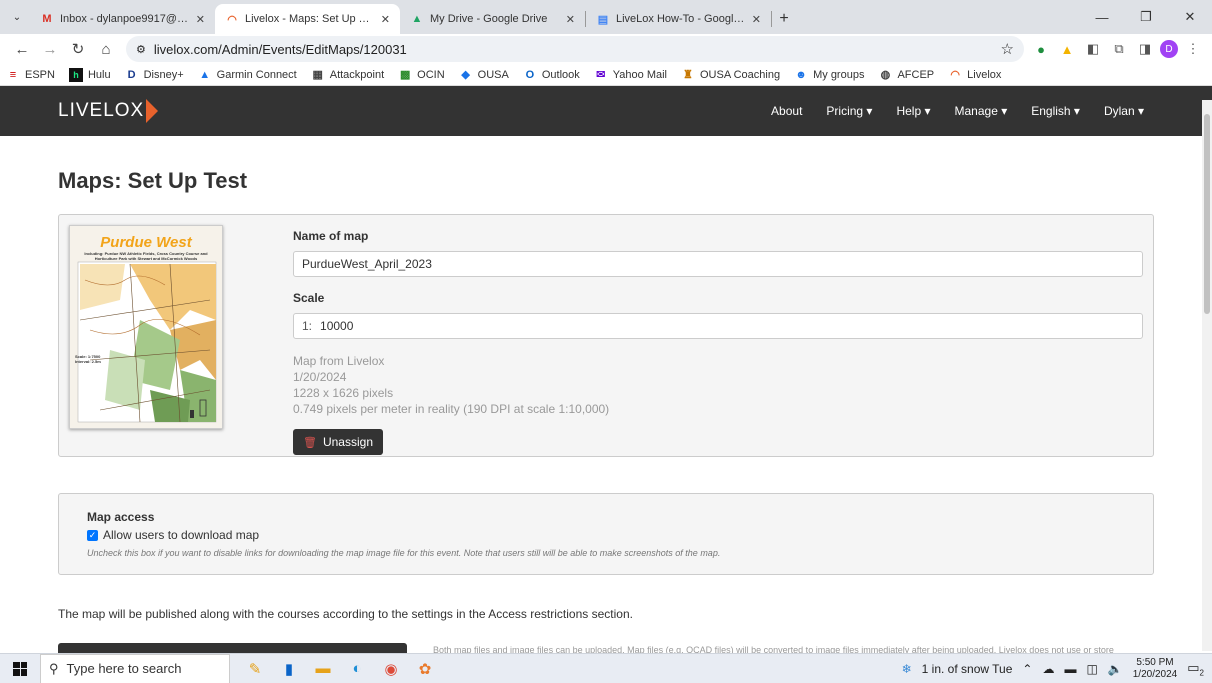  Describe the element at coordinates (289, 669) in the screenshot. I see `file-explorer-icon: ▮` at that location.